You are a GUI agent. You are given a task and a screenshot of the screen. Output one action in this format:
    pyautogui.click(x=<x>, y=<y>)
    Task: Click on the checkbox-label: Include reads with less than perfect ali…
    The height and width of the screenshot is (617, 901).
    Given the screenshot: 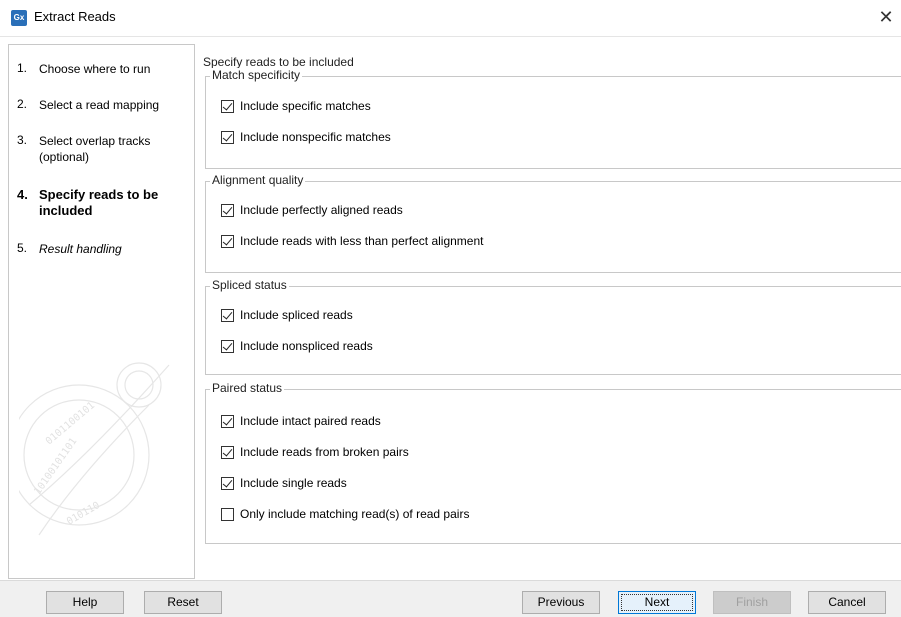 What is the action you would take?
    pyautogui.click(x=362, y=241)
    